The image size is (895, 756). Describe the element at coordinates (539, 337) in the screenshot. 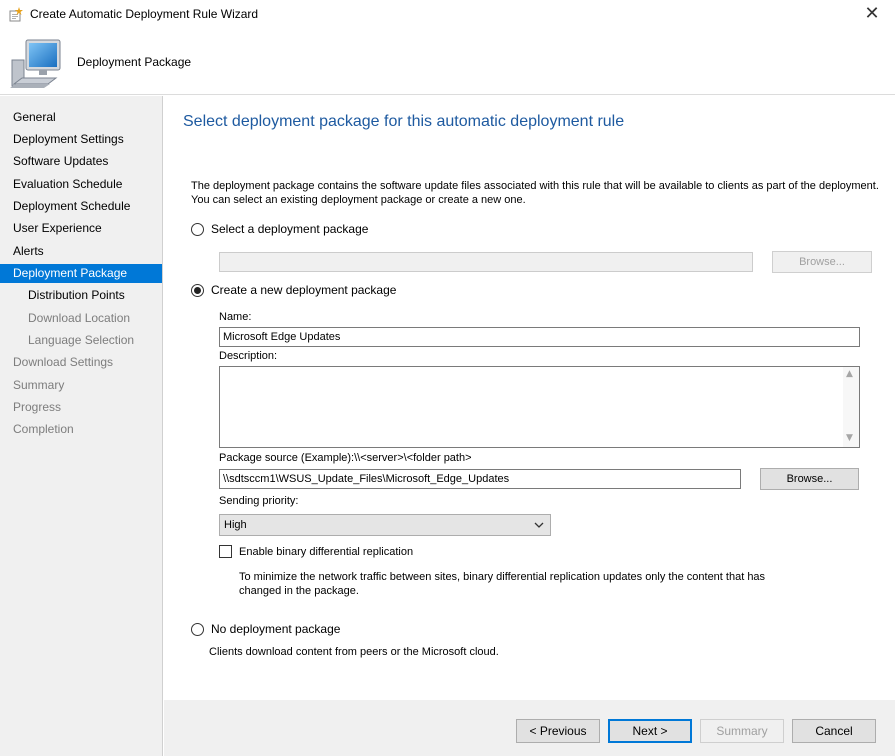

I see `package-name-input: Microsoft Edge Updates` at that location.